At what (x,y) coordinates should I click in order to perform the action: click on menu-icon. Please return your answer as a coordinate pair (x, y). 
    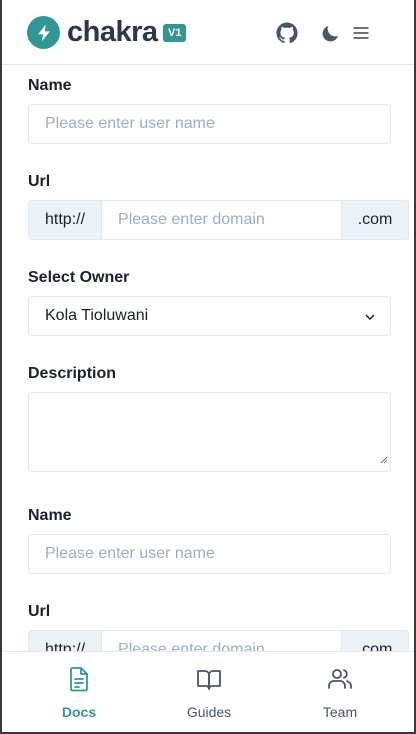
    Looking at the image, I should click on (361, 33).